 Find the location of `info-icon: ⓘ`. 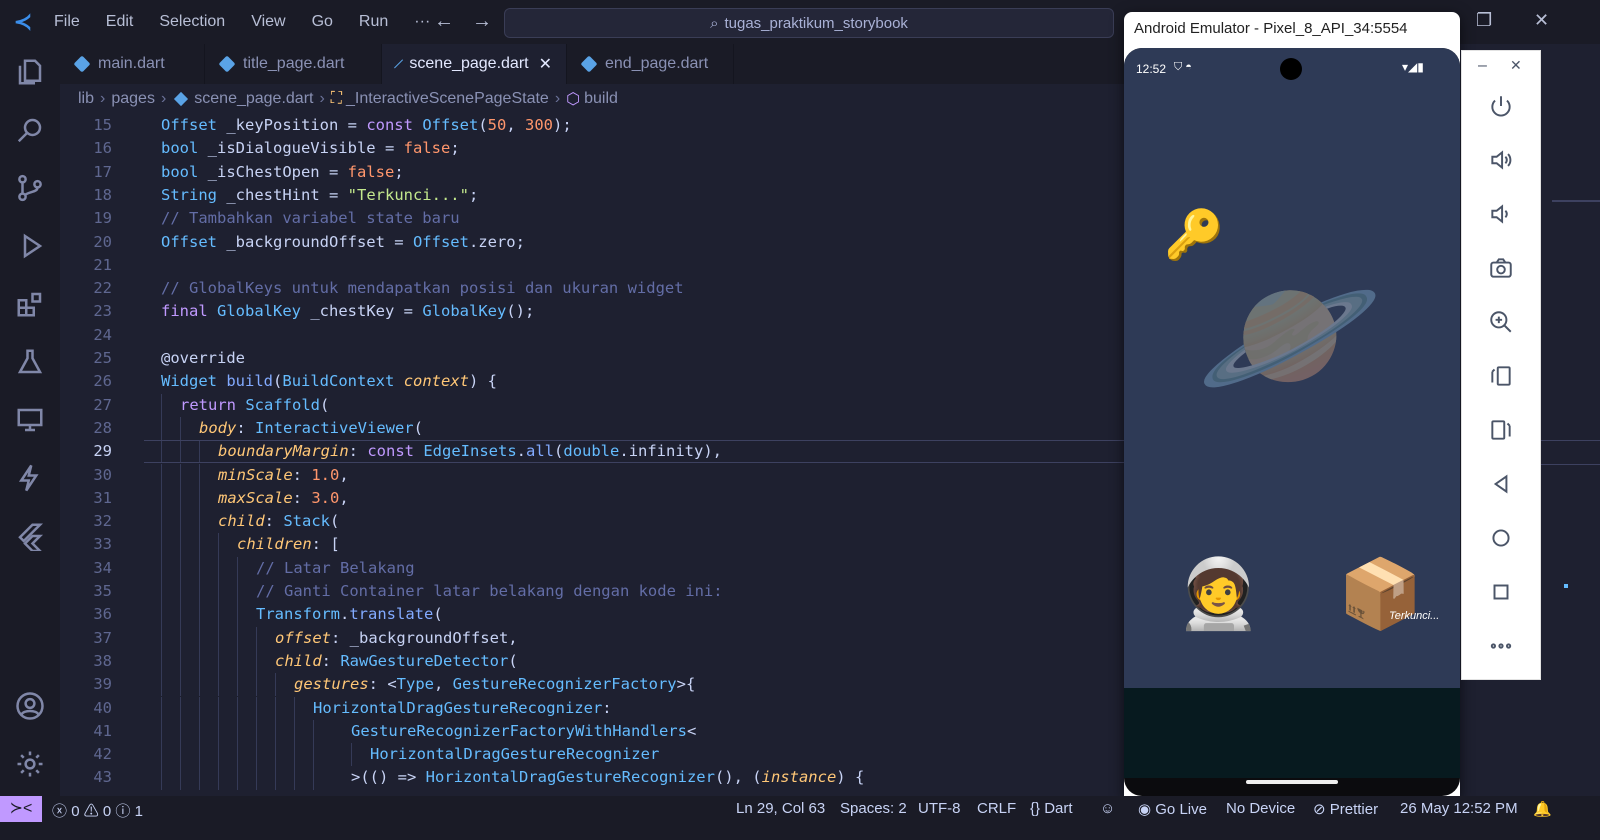

info-icon: ⓘ is located at coordinates (123, 811).